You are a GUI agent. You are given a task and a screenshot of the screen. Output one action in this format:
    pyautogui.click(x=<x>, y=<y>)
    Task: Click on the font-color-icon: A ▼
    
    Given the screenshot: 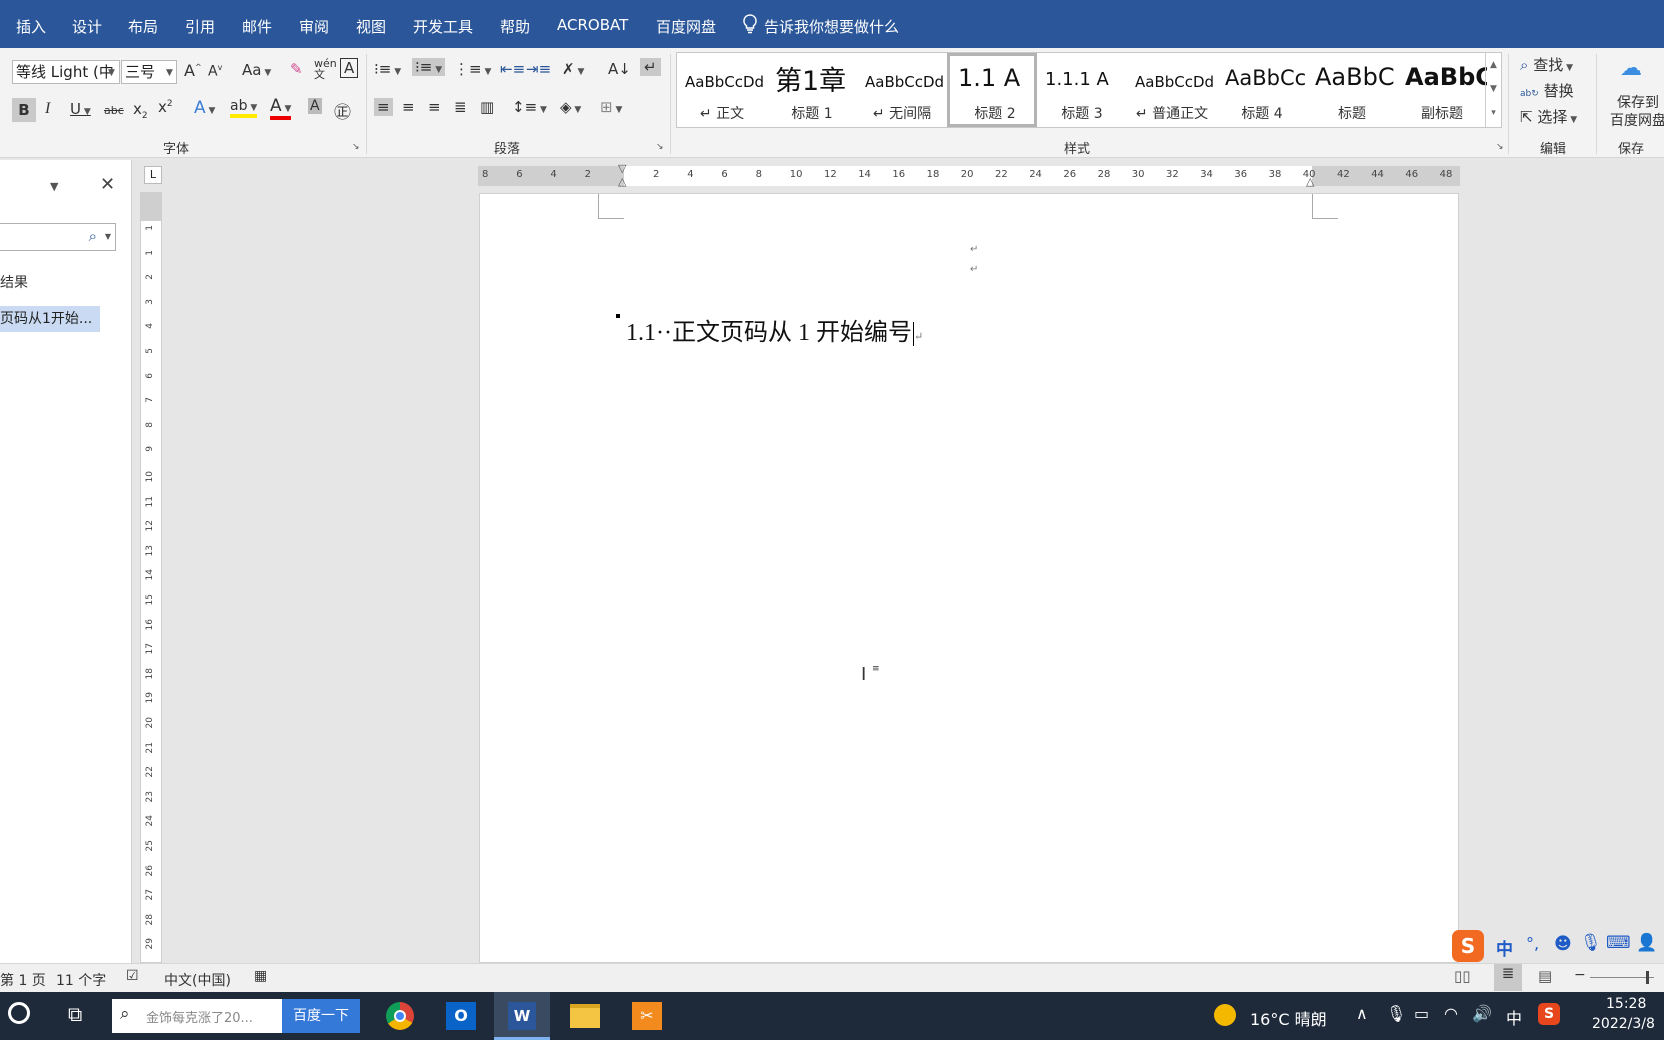 What is the action you would take?
    pyautogui.click(x=281, y=108)
    